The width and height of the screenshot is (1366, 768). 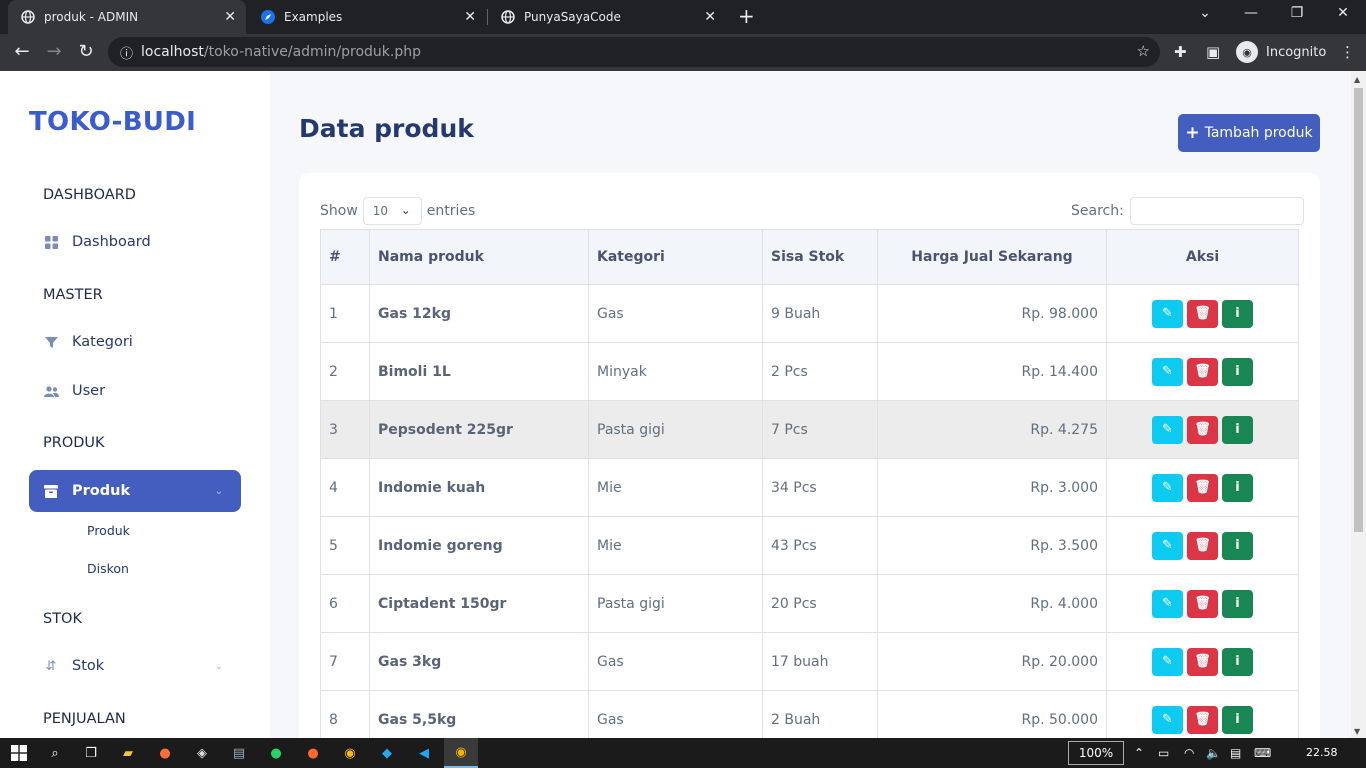 What do you see at coordinates (202, 753) in the screenshot?
I see `app-icon: ◈` at bounding box center [202, 753].